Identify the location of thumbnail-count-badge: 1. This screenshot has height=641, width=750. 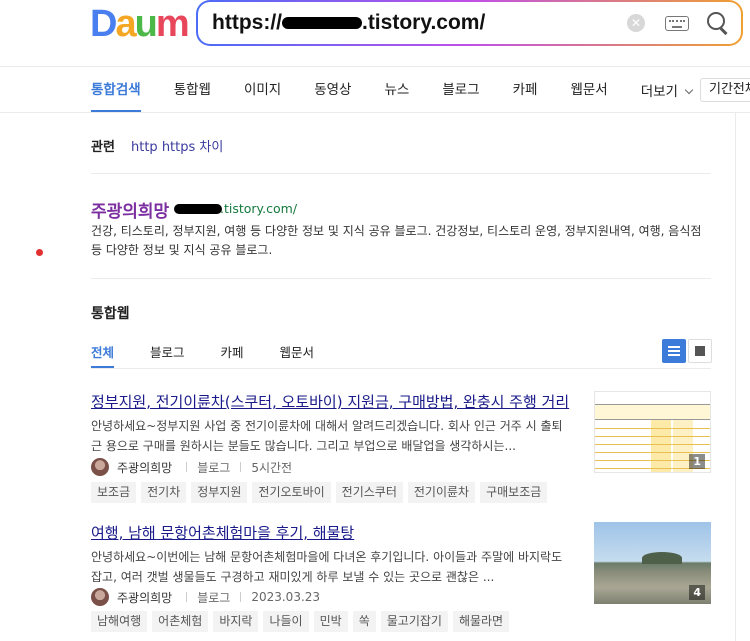
(697, 461).